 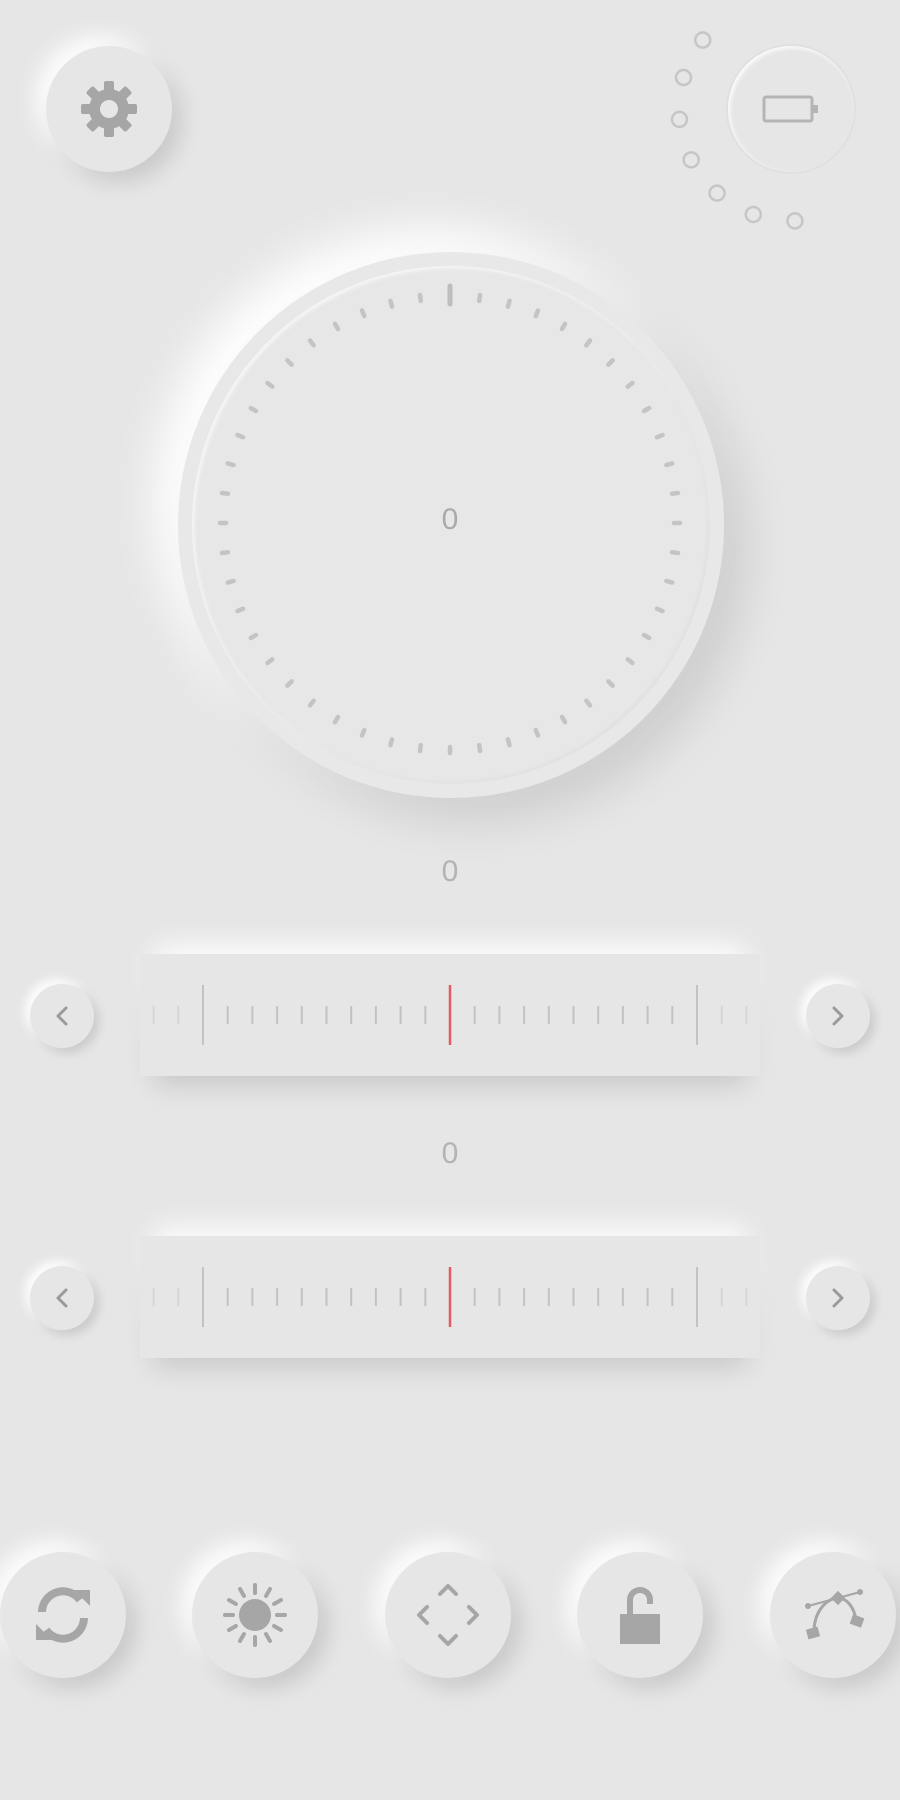 I want to click on dial-value: 0, so click(x=450, y=519).